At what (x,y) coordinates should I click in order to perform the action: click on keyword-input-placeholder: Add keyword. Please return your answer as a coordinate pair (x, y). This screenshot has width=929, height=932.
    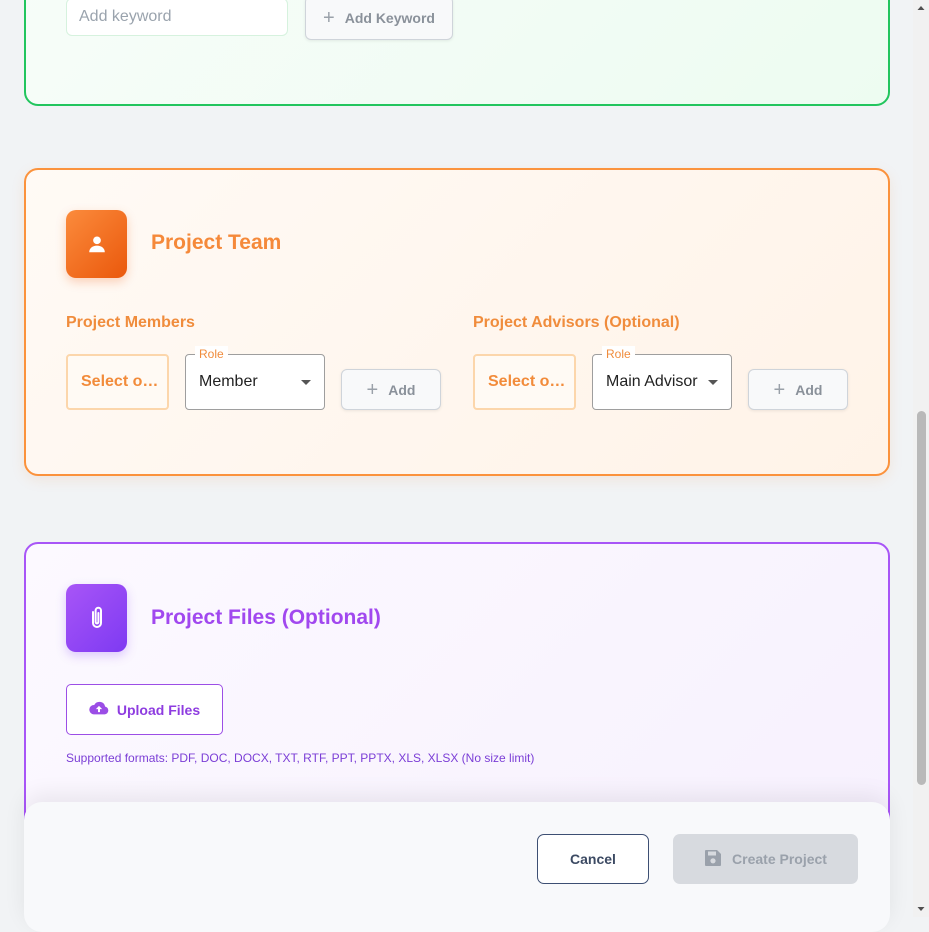
    Looking at the image, I should click on (125, 16).